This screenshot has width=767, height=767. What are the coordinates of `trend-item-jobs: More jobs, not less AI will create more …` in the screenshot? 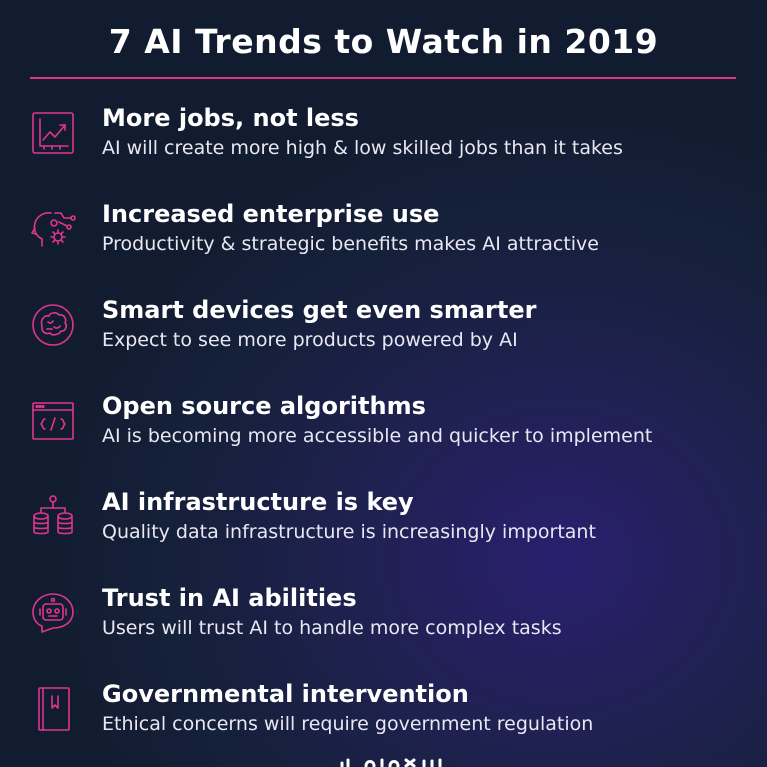 It's located at (383, 147).